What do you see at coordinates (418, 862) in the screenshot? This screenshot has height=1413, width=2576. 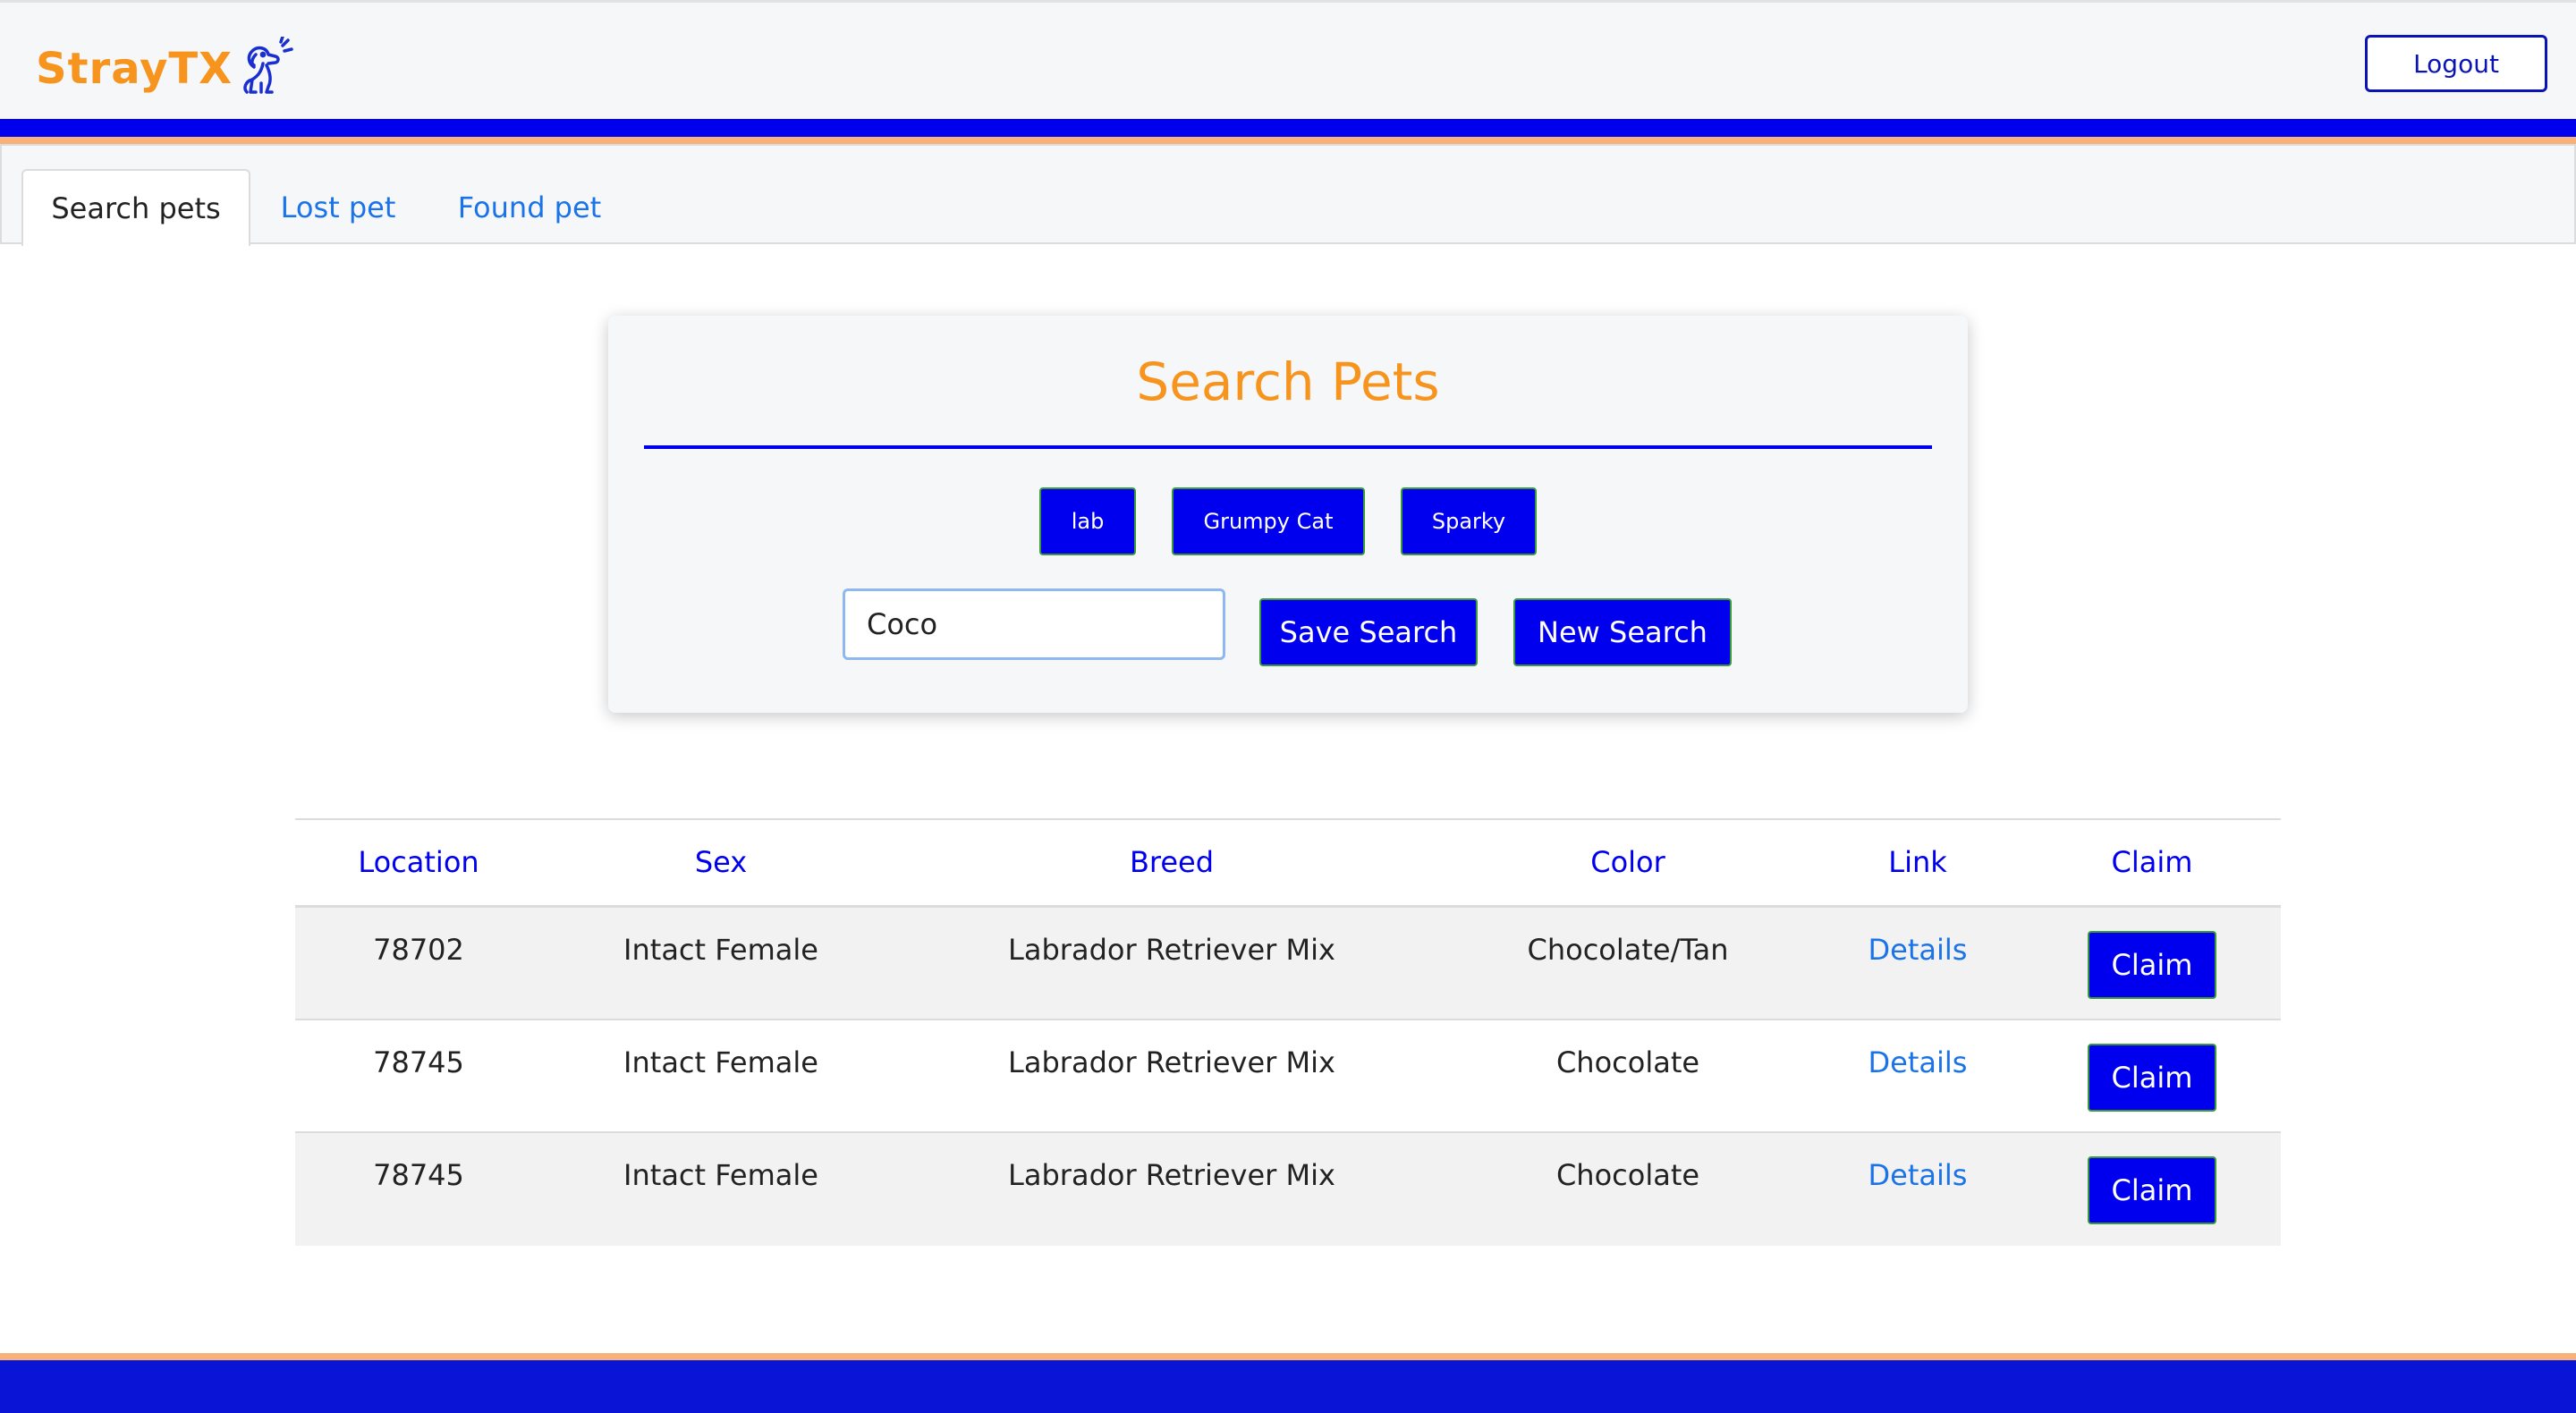 I see `column-header-location: Location` at bounding box center [418, 862].